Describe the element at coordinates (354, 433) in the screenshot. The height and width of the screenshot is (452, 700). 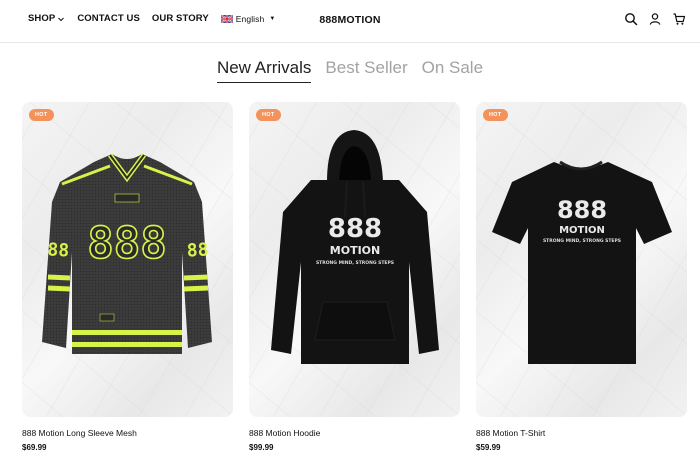
I see `product-name: 888 Motion Hoodie` at that location.